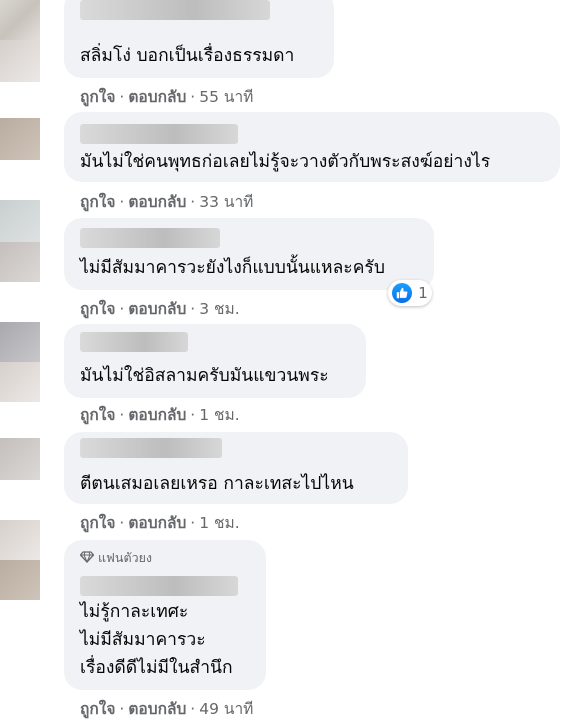  Describe the element at coordinates (232, 268) in the screenshot. I see `comment-text: ไม่มีสัมมาคารวะยังไงก็แบบนั้นแหละครับ` at that location.